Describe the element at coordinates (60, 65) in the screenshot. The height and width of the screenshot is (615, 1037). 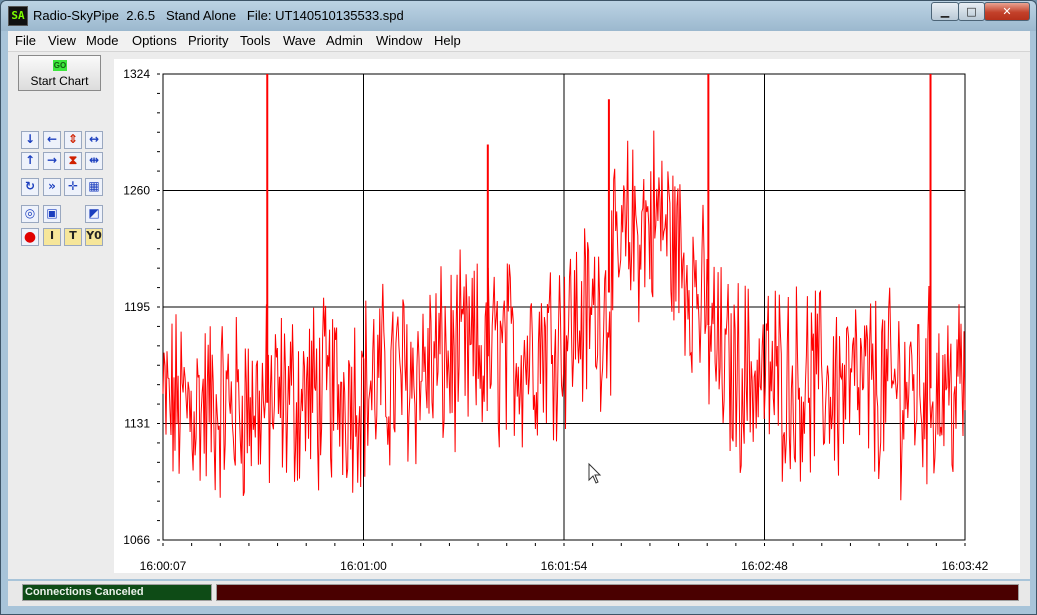
I see `go-icon: GO` at that location.